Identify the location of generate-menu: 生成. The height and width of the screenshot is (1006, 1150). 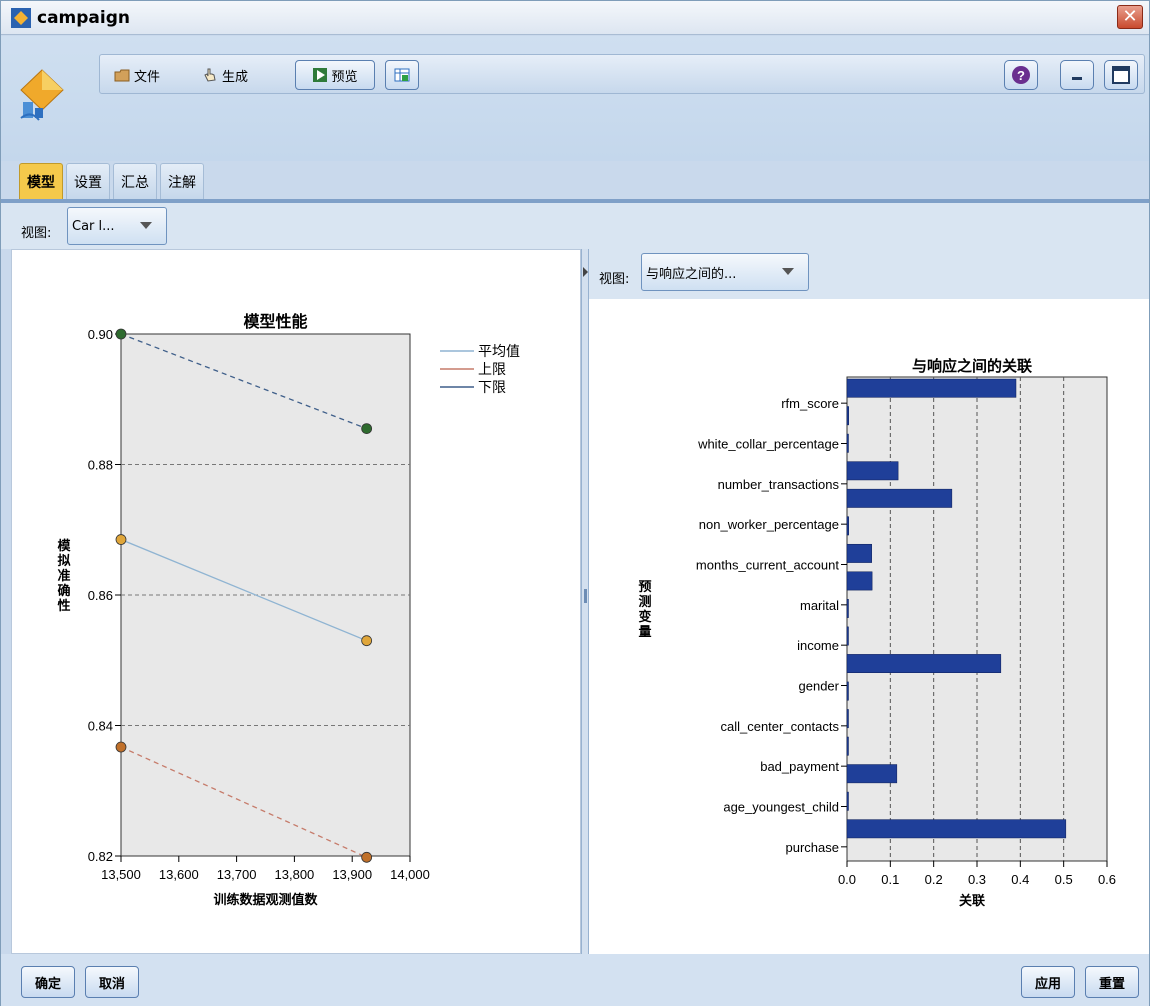
(225, 75).